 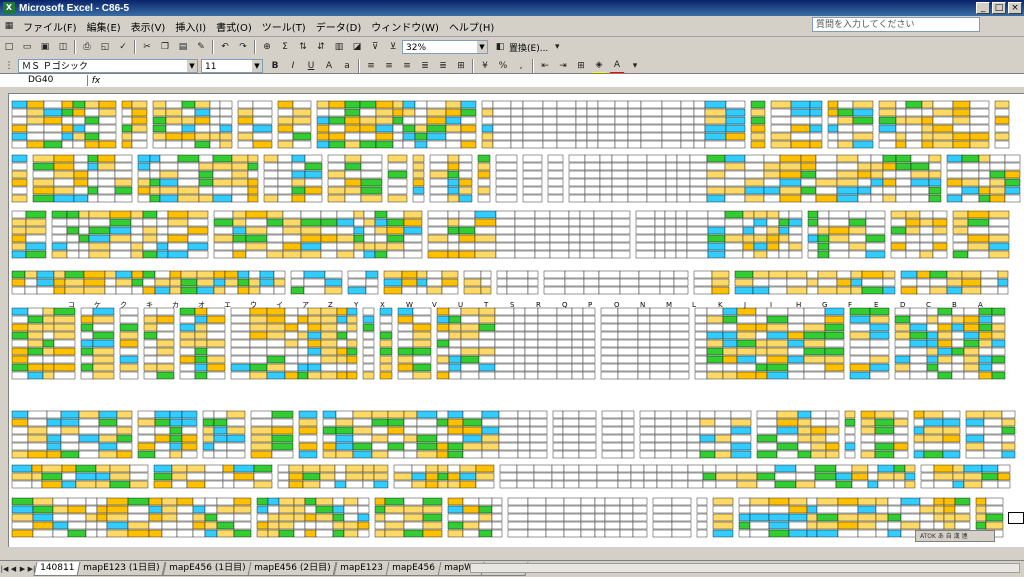 What do you see at coordinates (445, 47) in the screenshot?
I see `zoom-select: 32% ▼` at bounding box center [445, 47].